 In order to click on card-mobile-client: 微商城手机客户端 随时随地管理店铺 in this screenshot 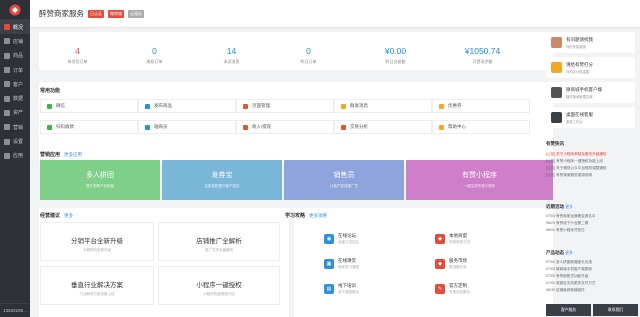, I will do `click(590, 92)`.